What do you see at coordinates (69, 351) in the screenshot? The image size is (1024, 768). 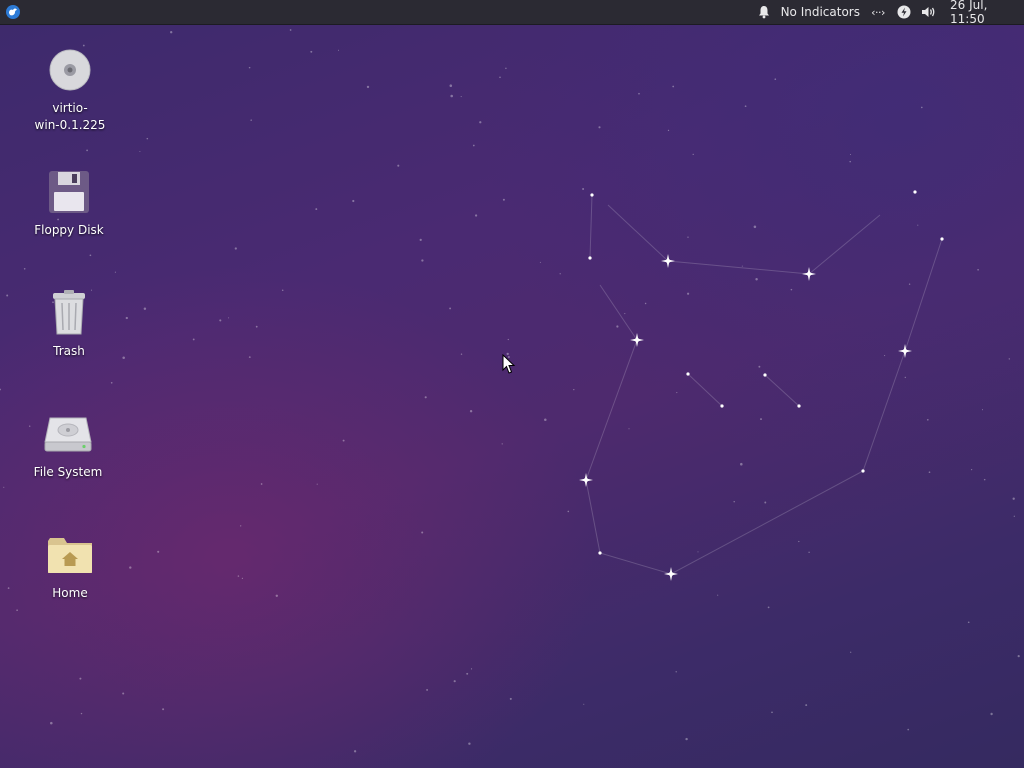 I see `desktop-icon-label: Trash` at bounding box center [69, 351].